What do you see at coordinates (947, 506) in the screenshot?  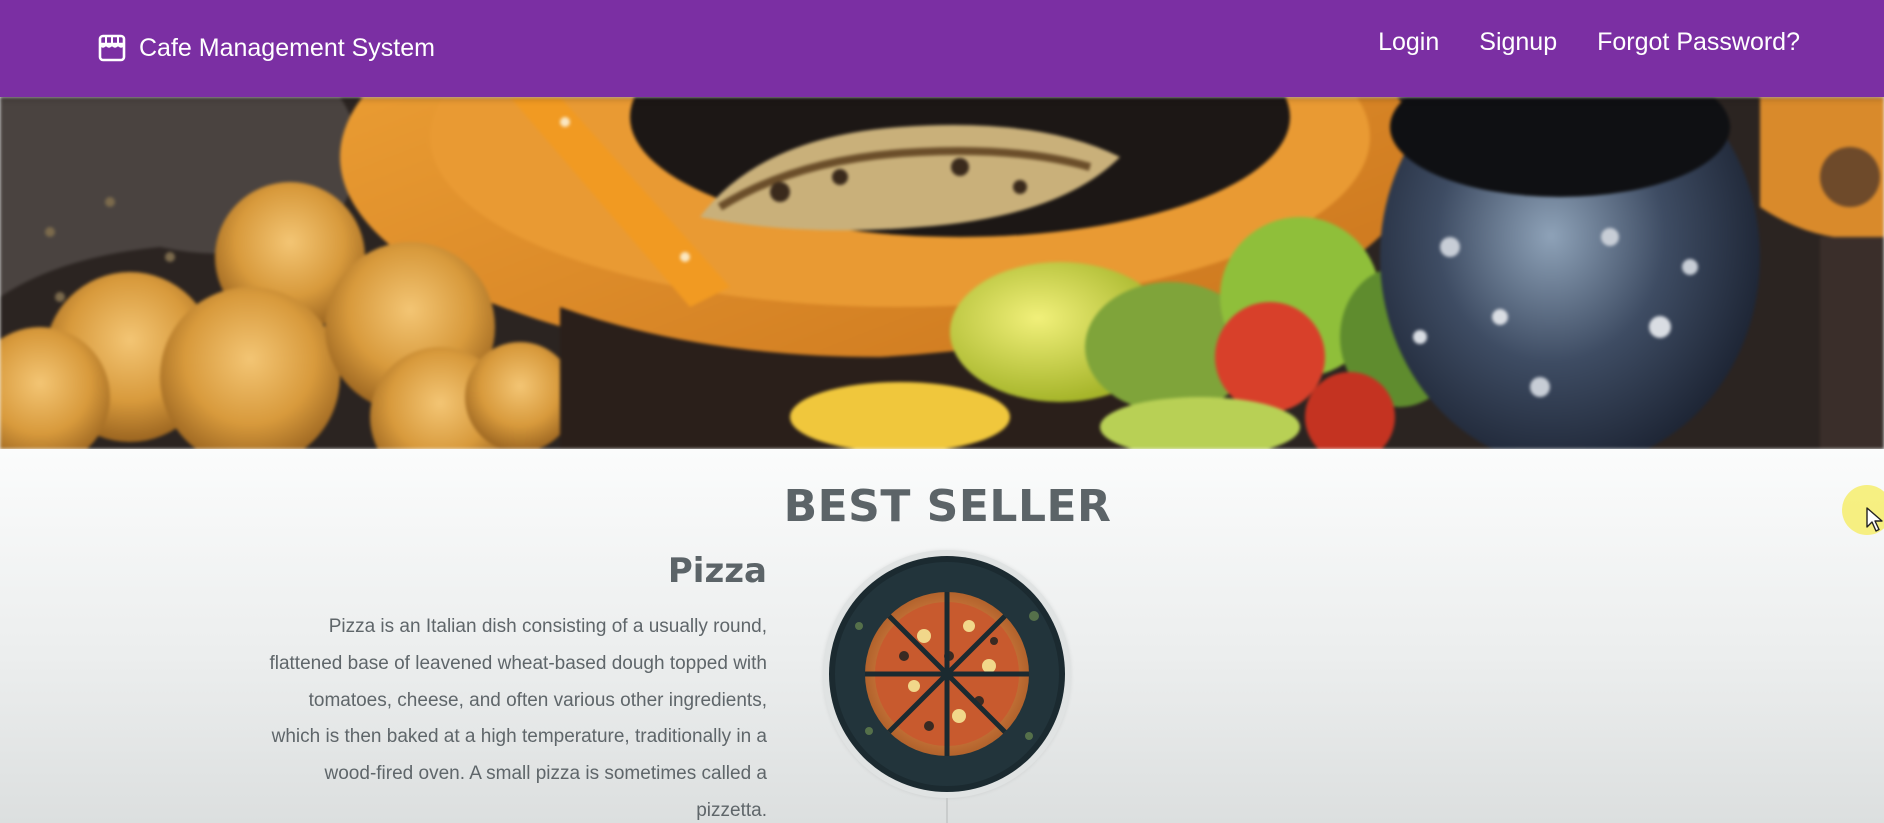 I see `section-title: BEST SELLER` at bounding box center [947, 506].